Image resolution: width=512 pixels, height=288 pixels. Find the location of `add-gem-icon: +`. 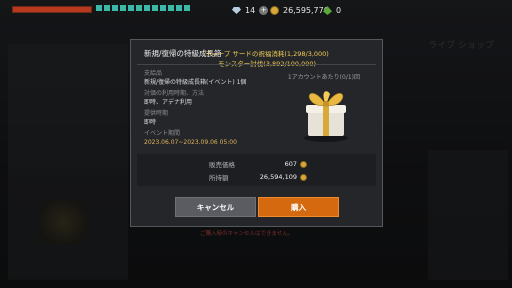

add-gem-icon: + is located at coordinates (264, 10).